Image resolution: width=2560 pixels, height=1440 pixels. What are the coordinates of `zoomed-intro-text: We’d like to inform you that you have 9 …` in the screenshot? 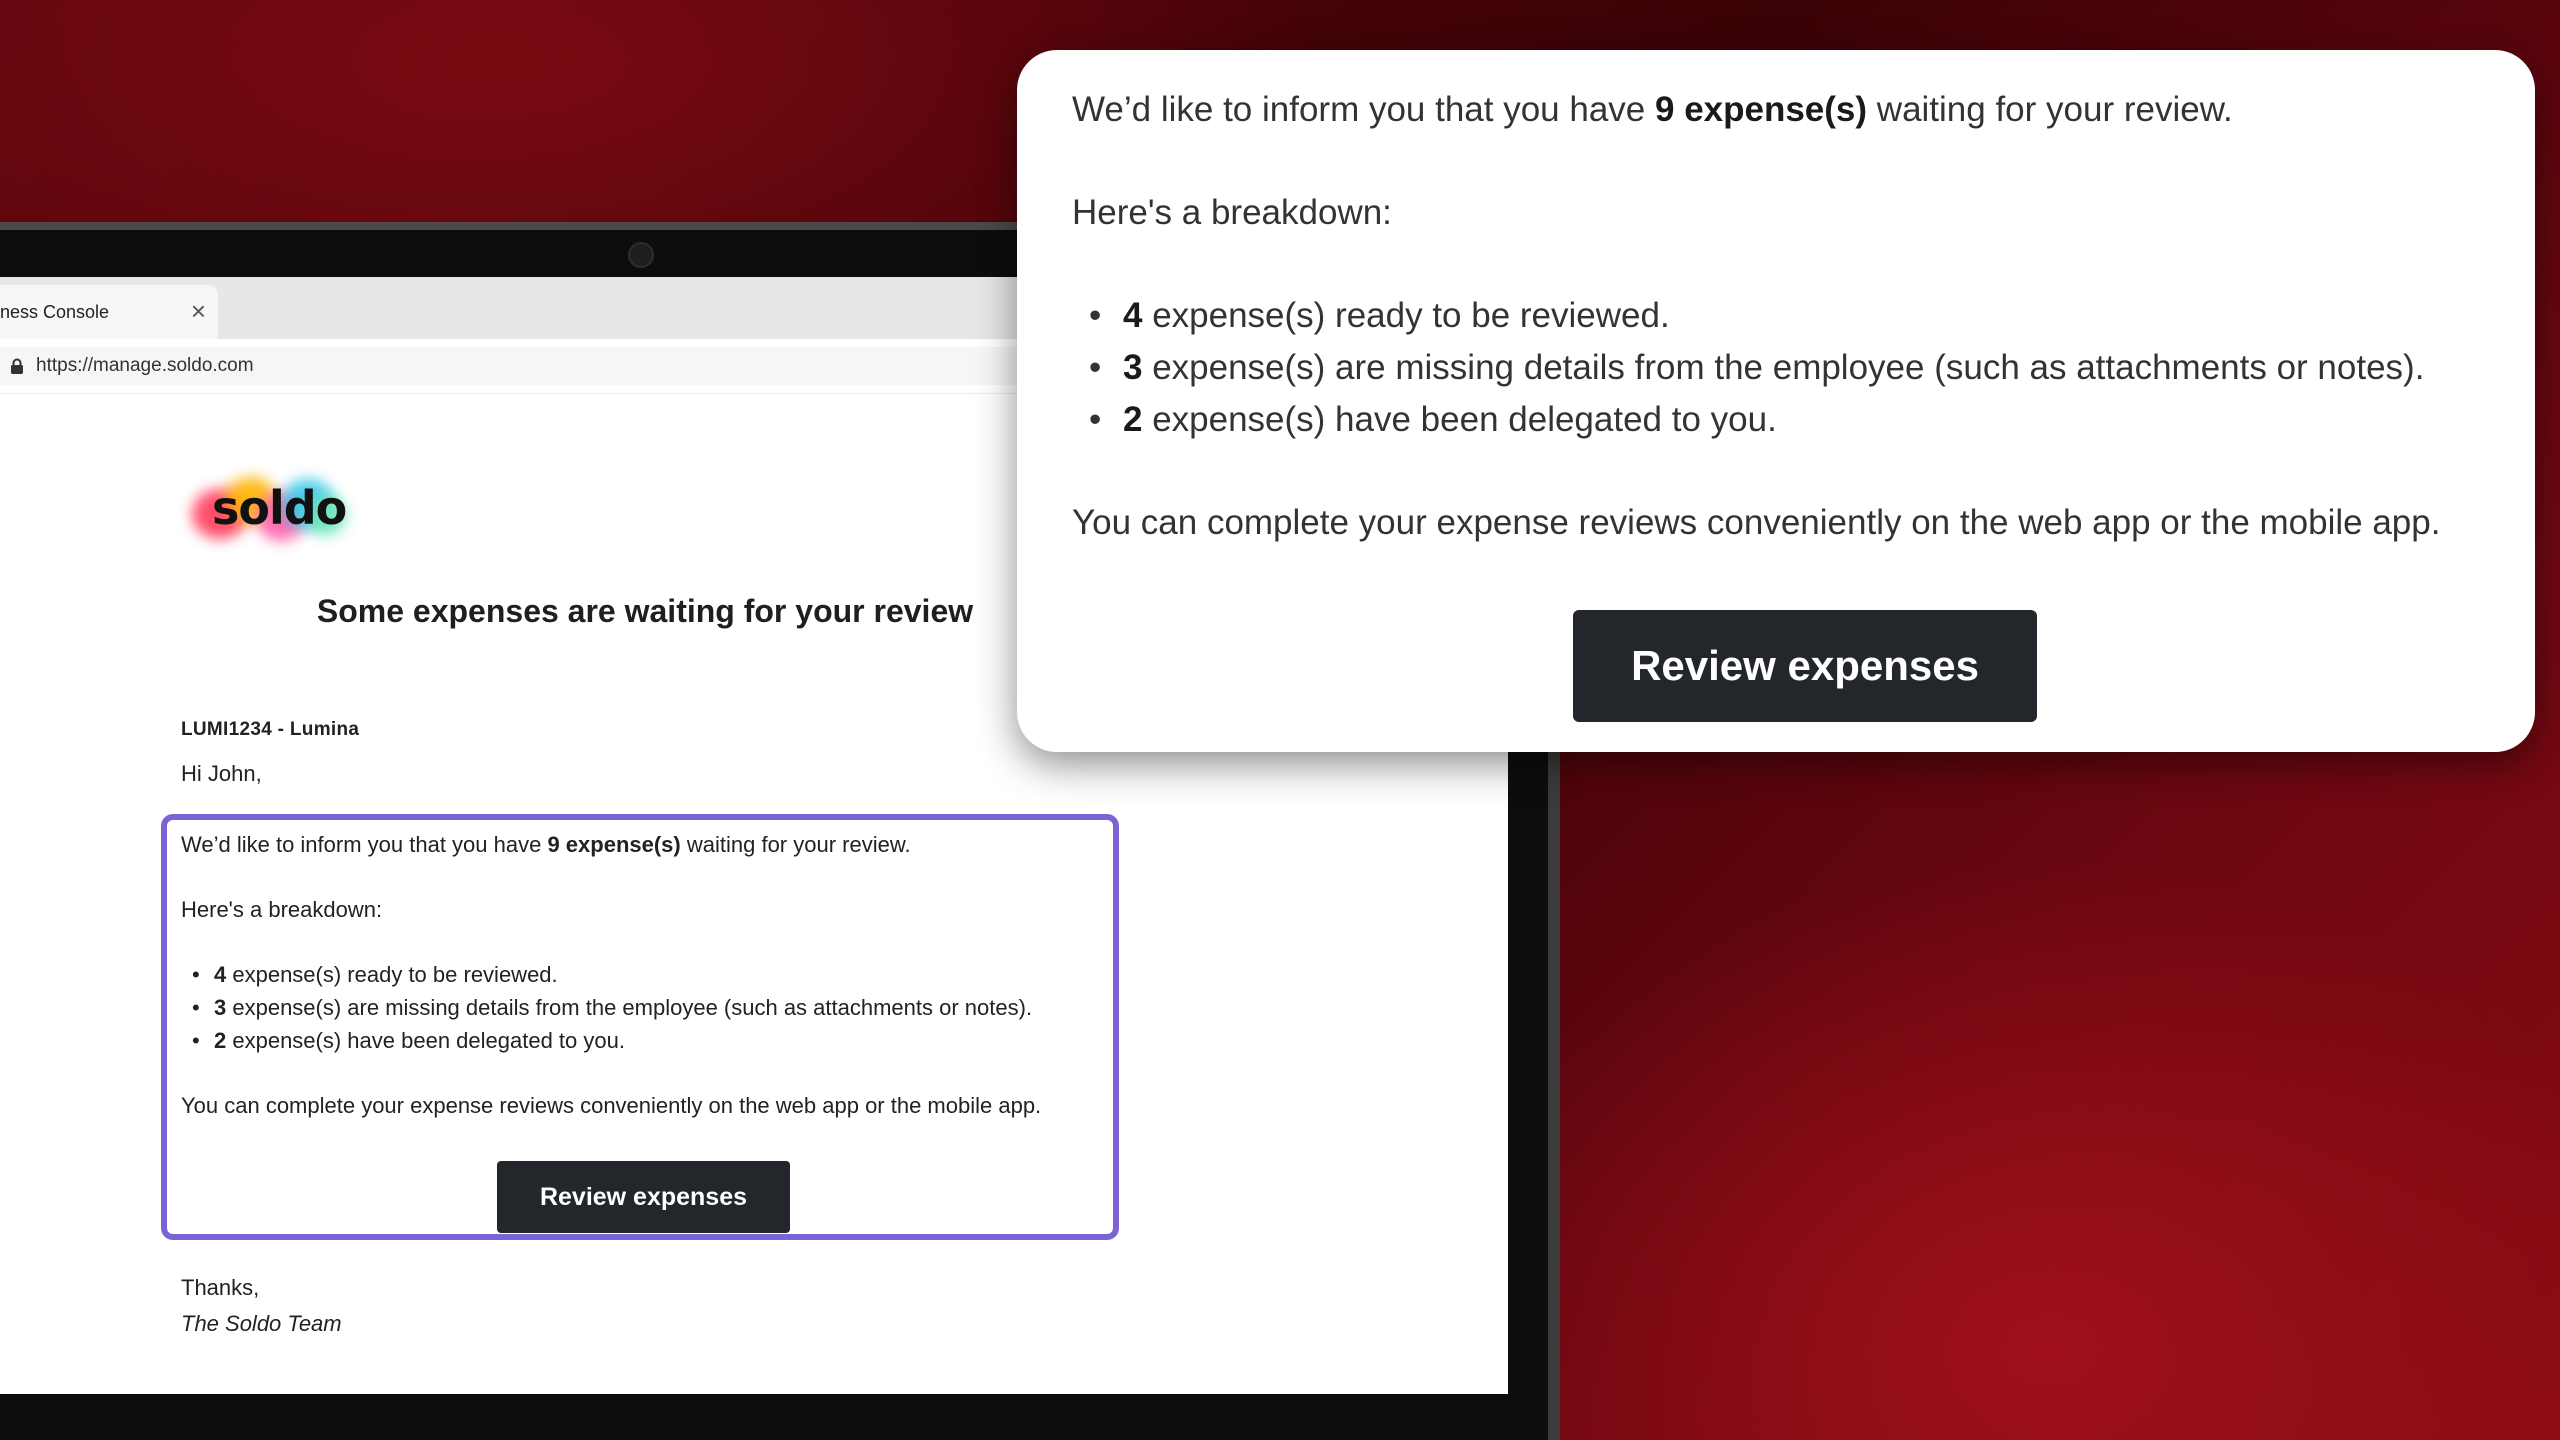 It's located at (1652, 109).